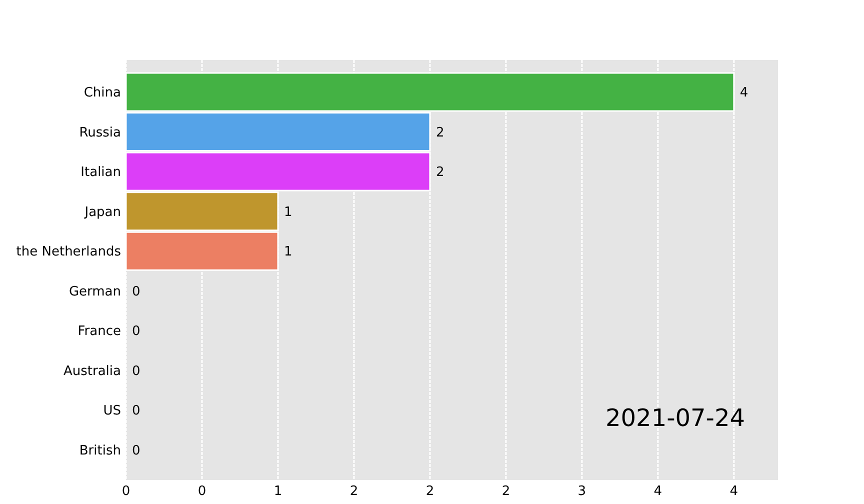  Describe the element at coordinates (112, 411) in the screenshot. I see `category-label: US` at that location.